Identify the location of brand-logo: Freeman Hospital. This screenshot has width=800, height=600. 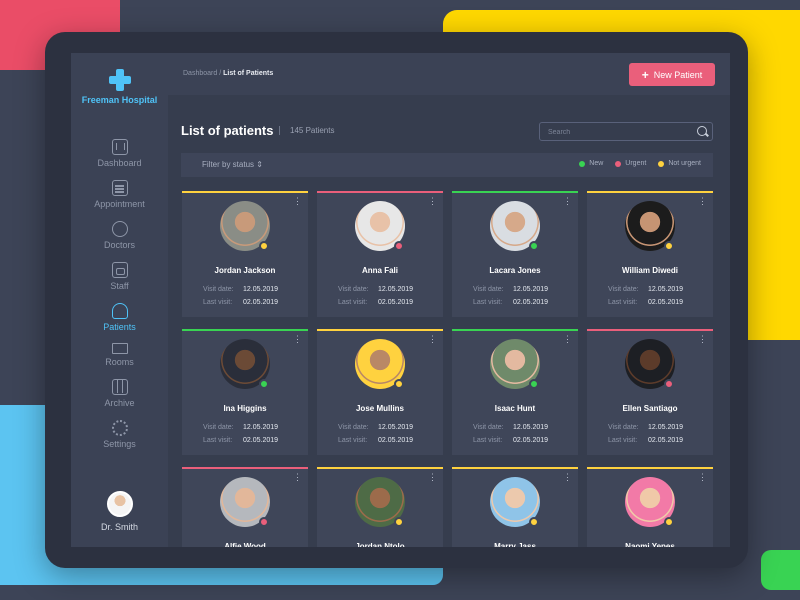
(119, 87).